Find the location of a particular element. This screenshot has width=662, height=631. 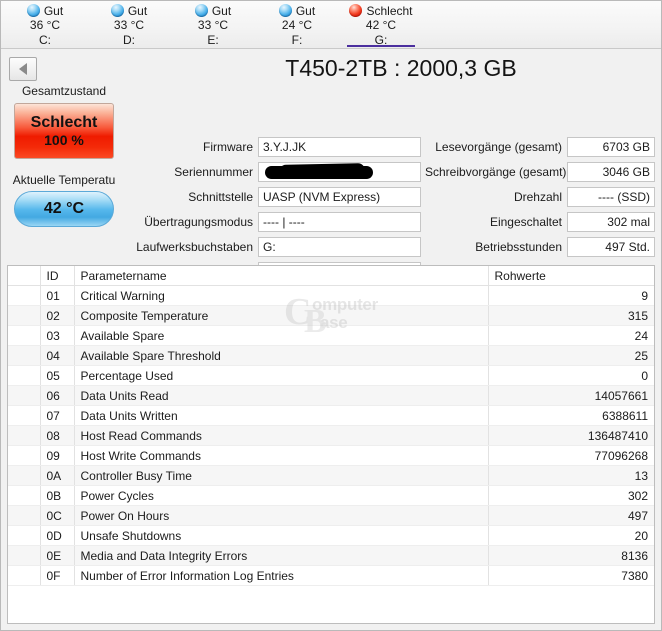

drive-tab-c: Gut 36 °C C: is located at coordinates (45, 24).